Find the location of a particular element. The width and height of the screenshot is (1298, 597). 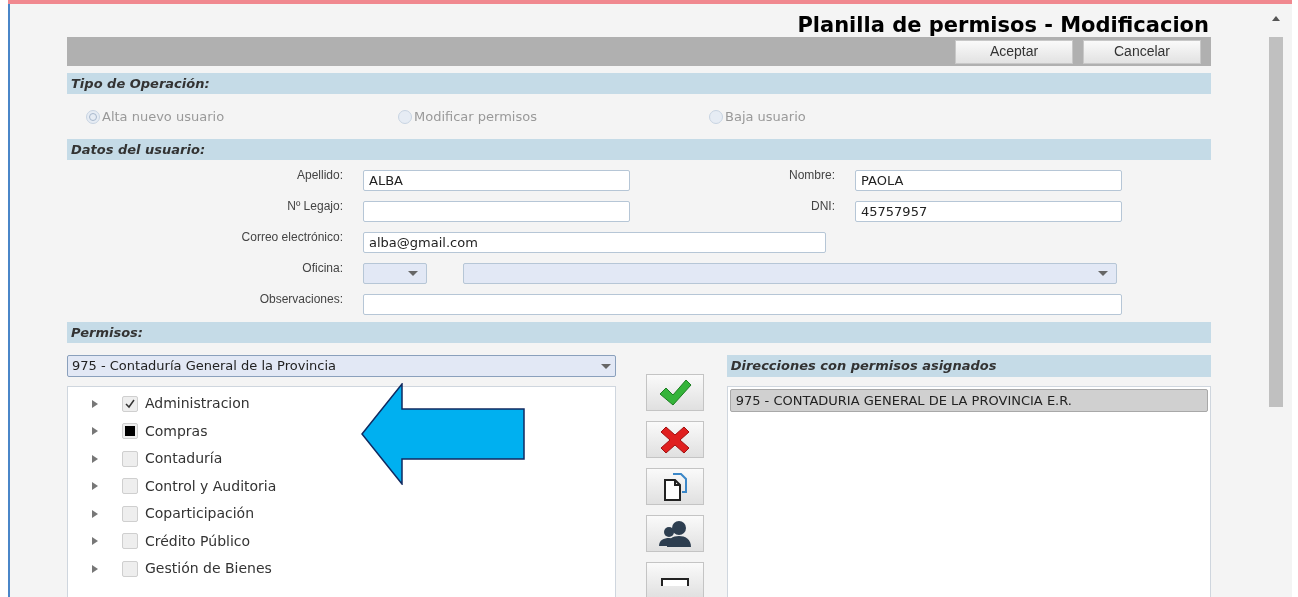

text-field: ALBA is located at coordinates (496, 180).